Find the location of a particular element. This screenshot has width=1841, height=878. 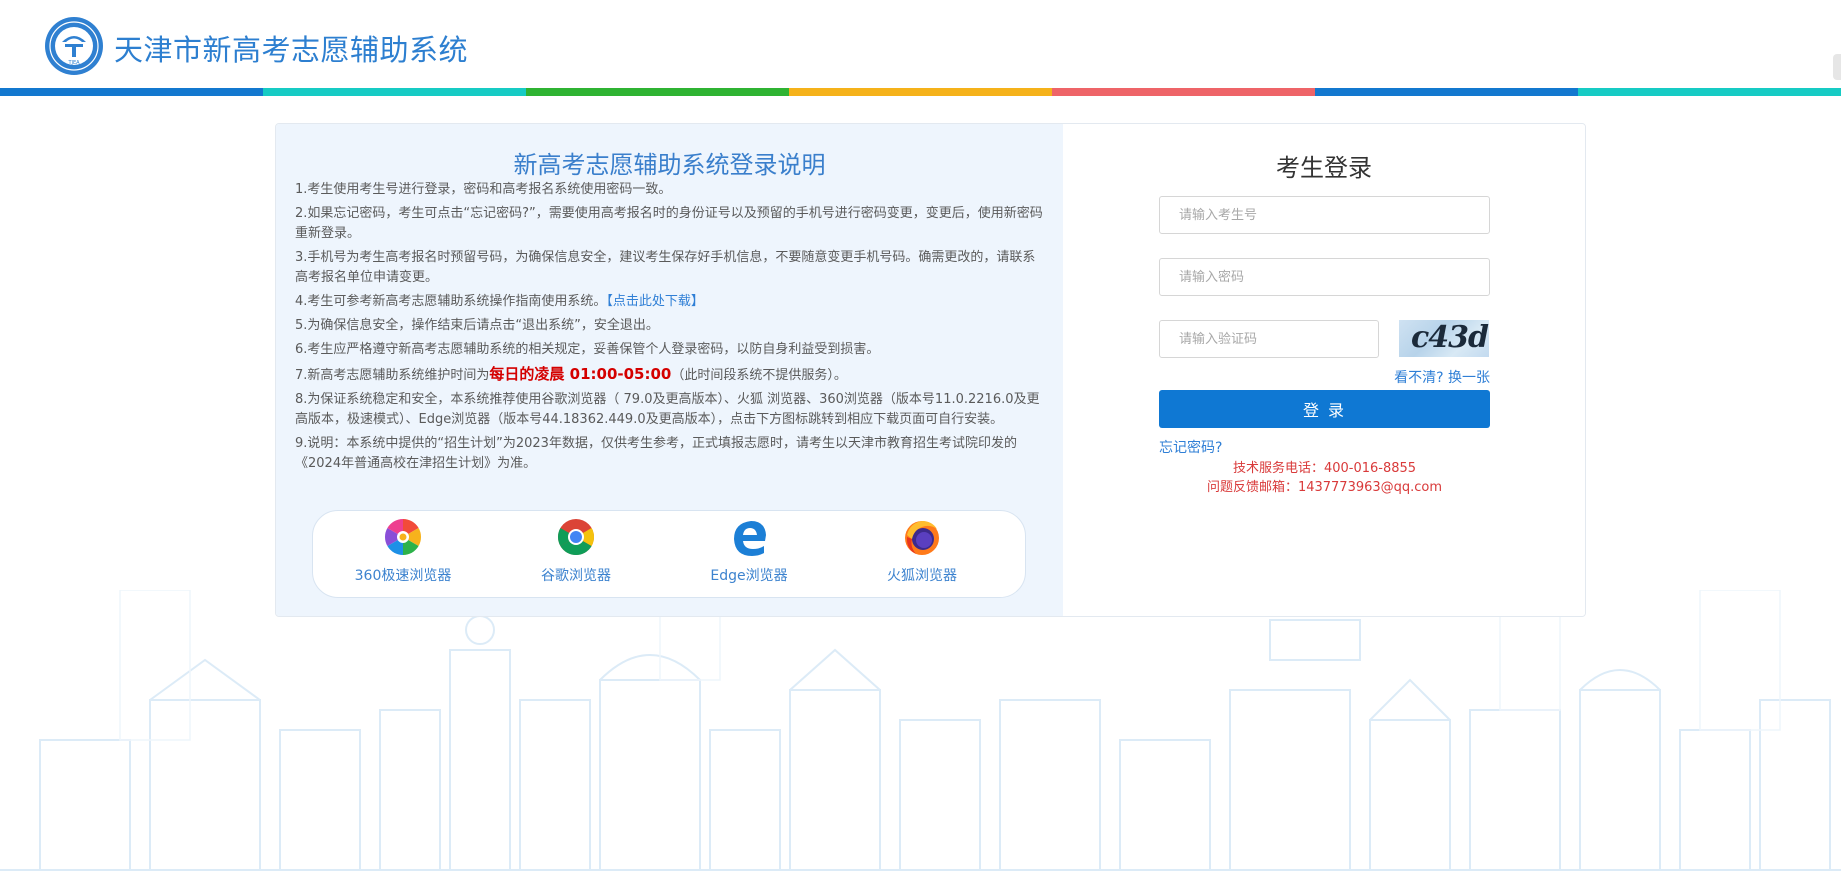

browser-chrome: 谷歌浏览器 is located at coordinates (576, 551).